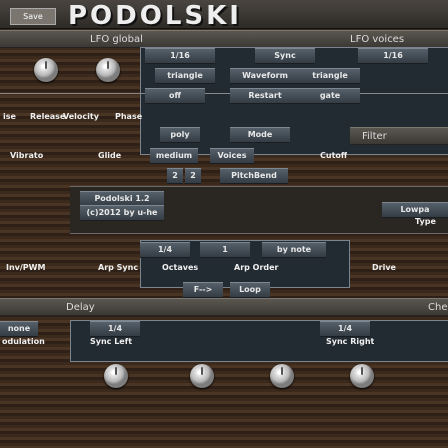 The width and height of the screenshot is (448, 448). What do you see at coordinates (254, 176) in the screenshot?
I see `pitchbend-label: PitchBend` at bounding box center [254, 176].